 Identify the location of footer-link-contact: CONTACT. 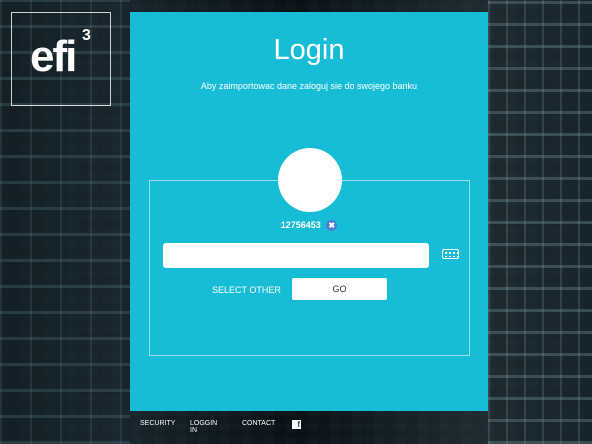
(258, 423).